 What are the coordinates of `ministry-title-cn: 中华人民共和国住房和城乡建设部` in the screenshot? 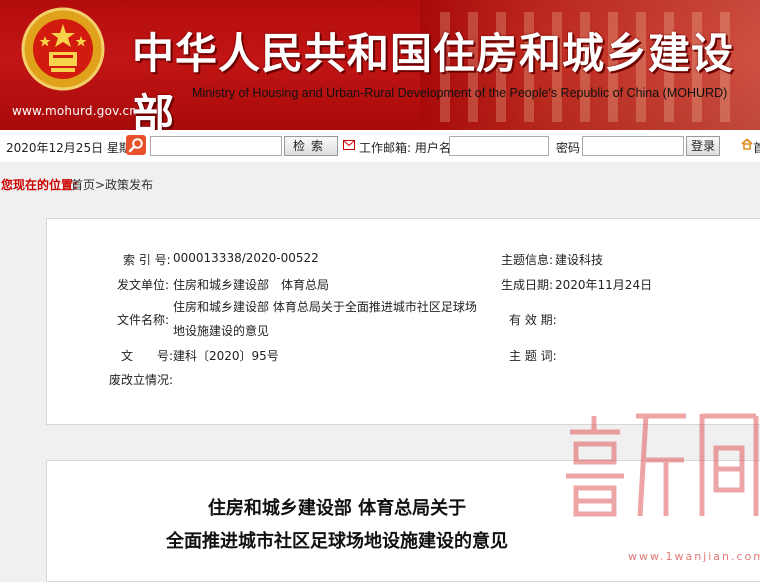 It's located at (433, 79).